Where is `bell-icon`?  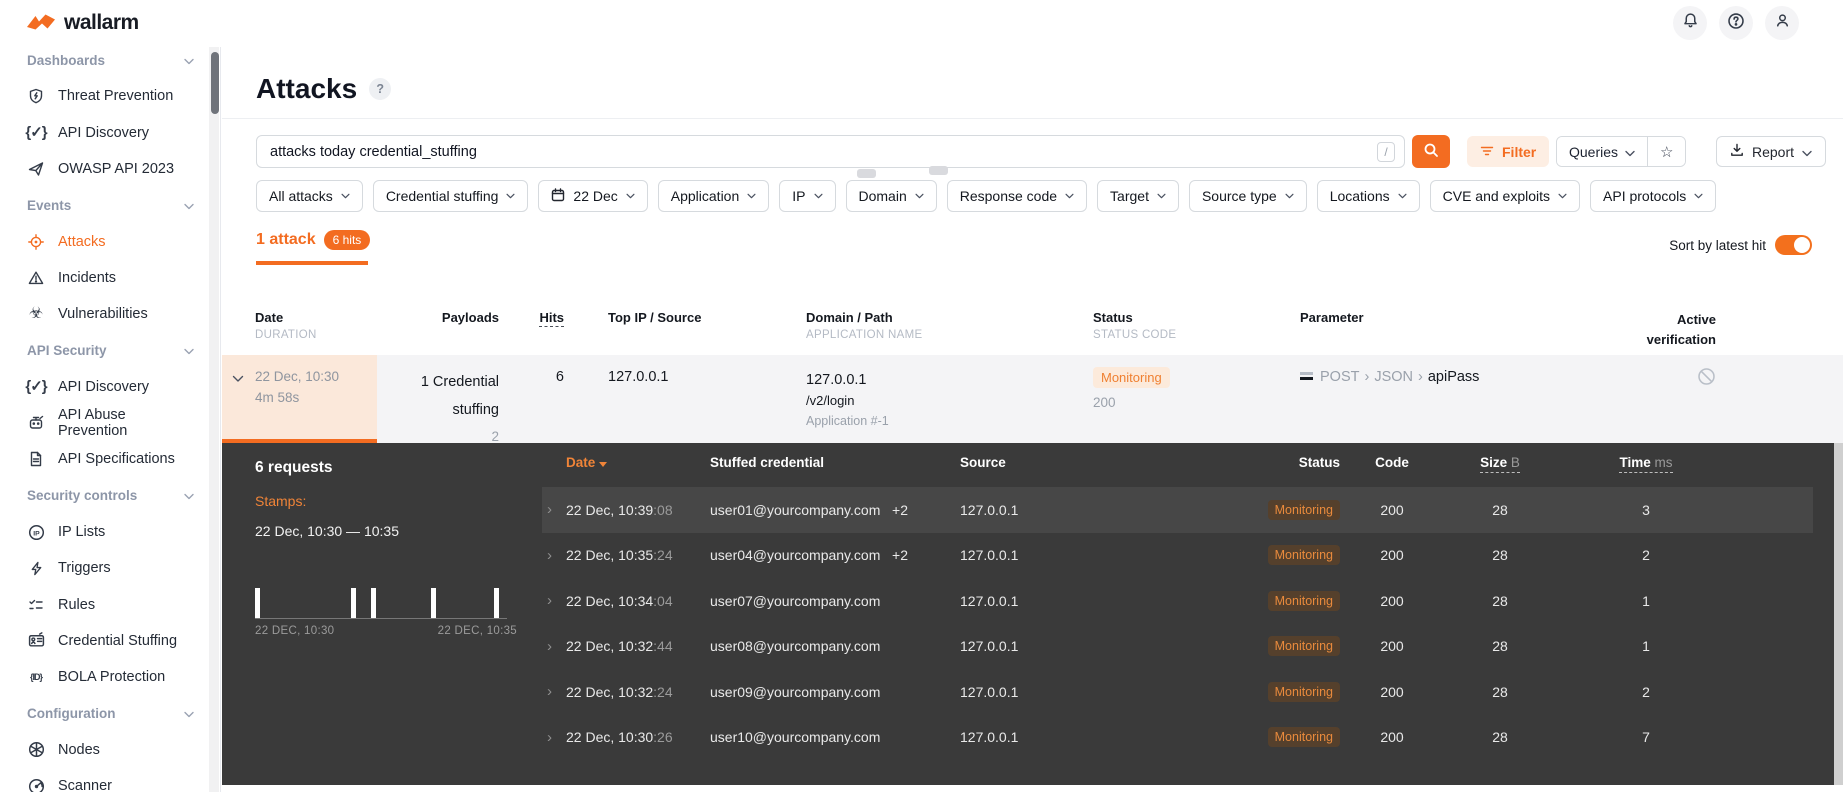
bell-icon is located at coordinates (1690, 23).